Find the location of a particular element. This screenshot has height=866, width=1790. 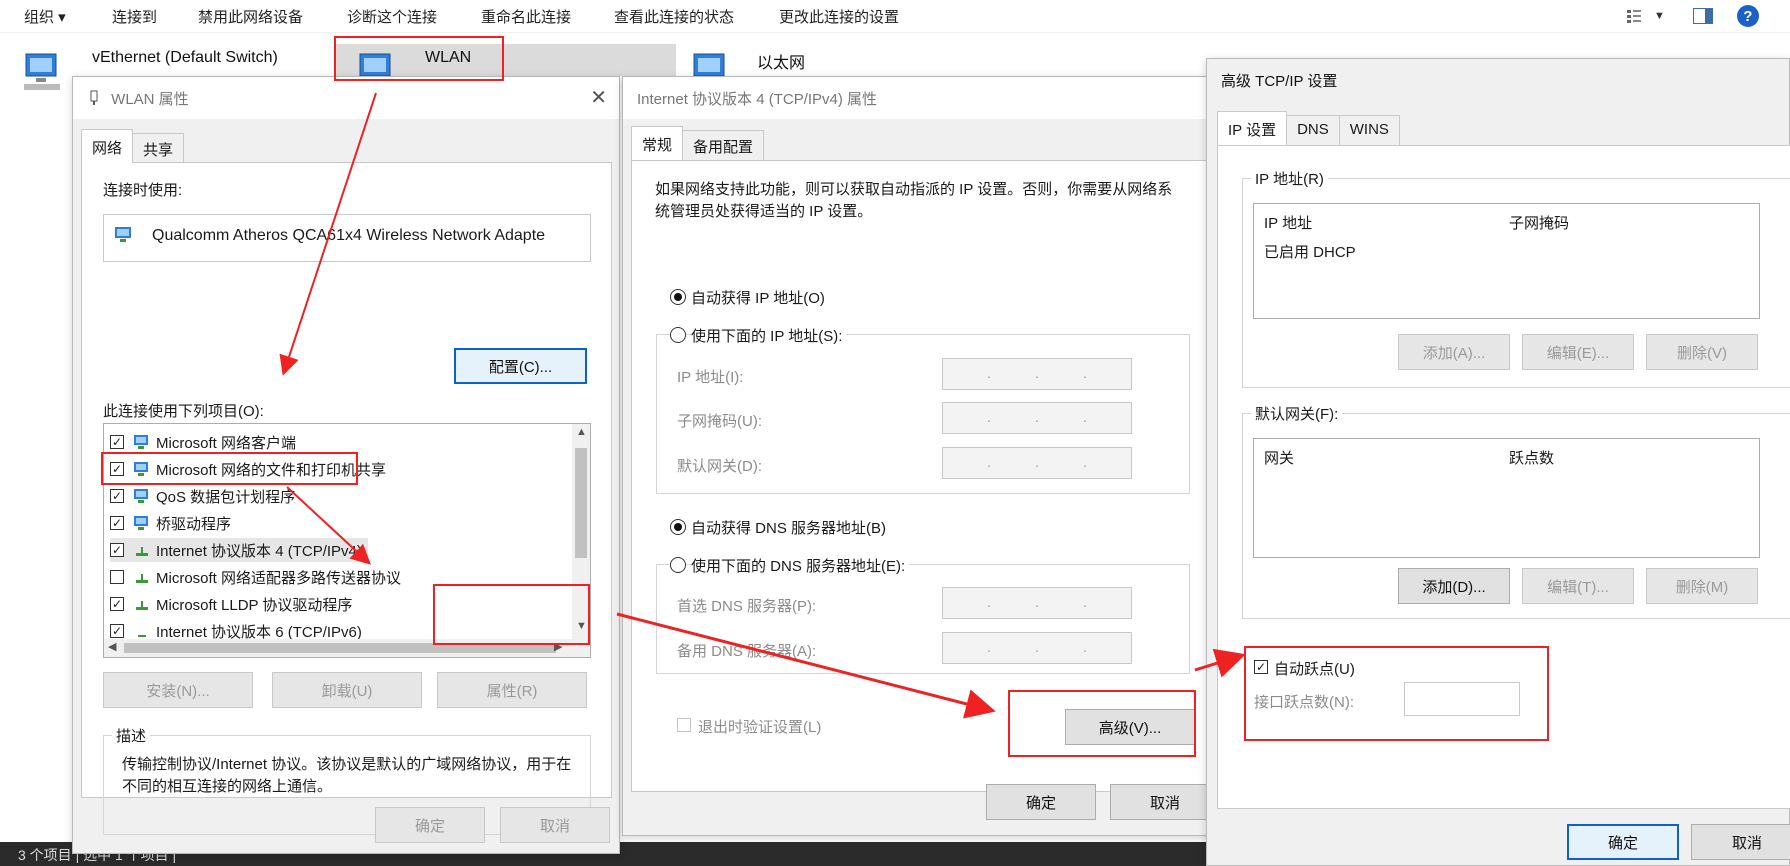

tab-ip-settings: IP 设置 is located at coordinates (1252, 128).